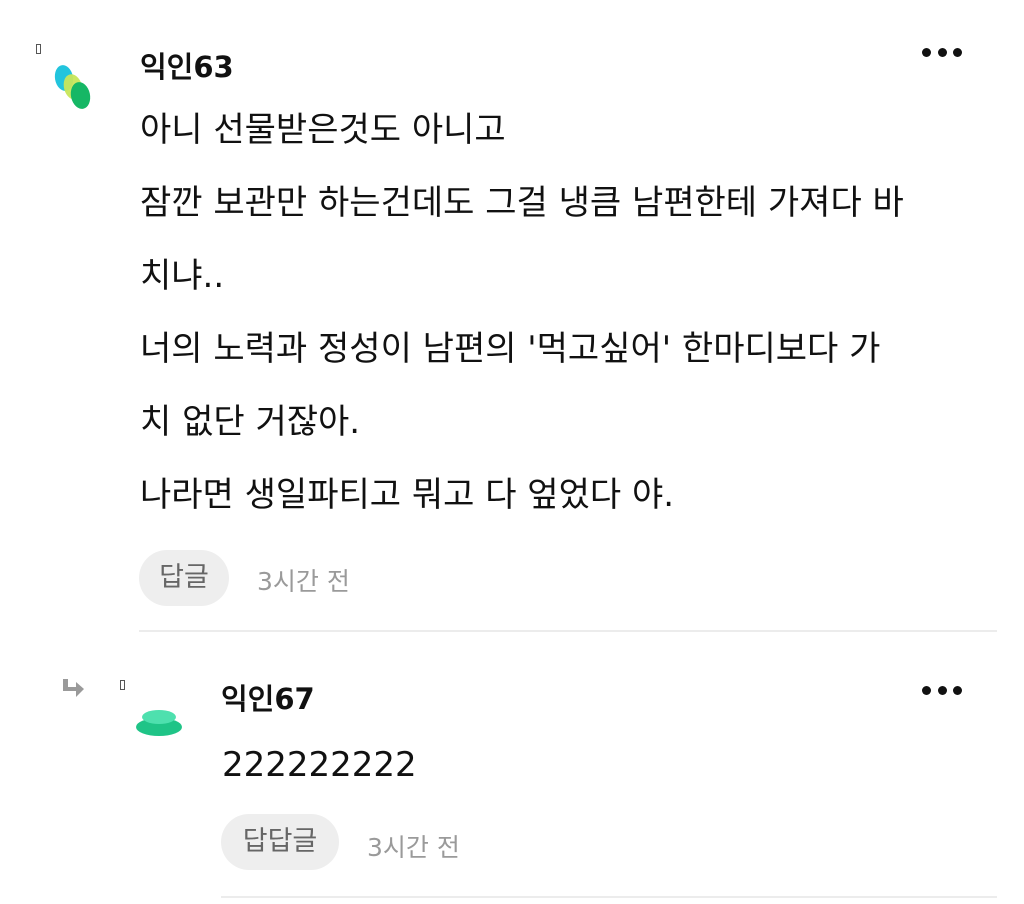  I want to click on comment-line: 222222222, so click(319, 765).